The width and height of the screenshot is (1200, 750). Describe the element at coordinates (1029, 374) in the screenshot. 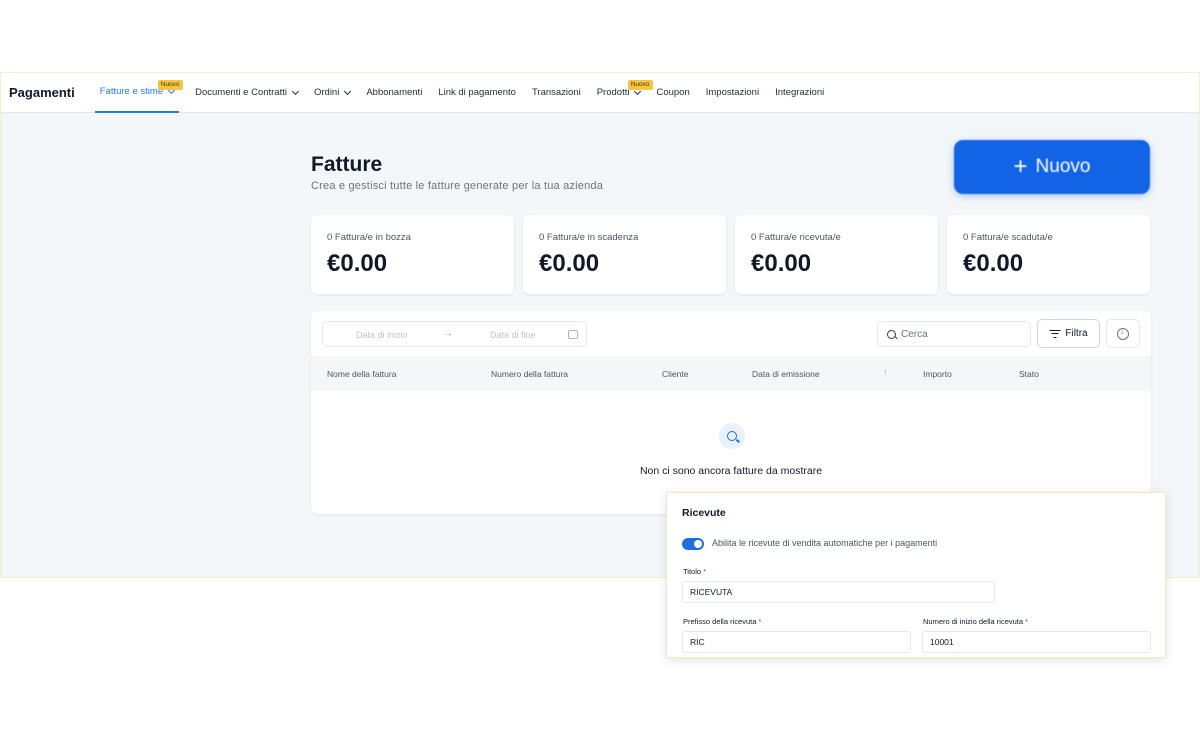

I see `column-header: Stato` at that location.